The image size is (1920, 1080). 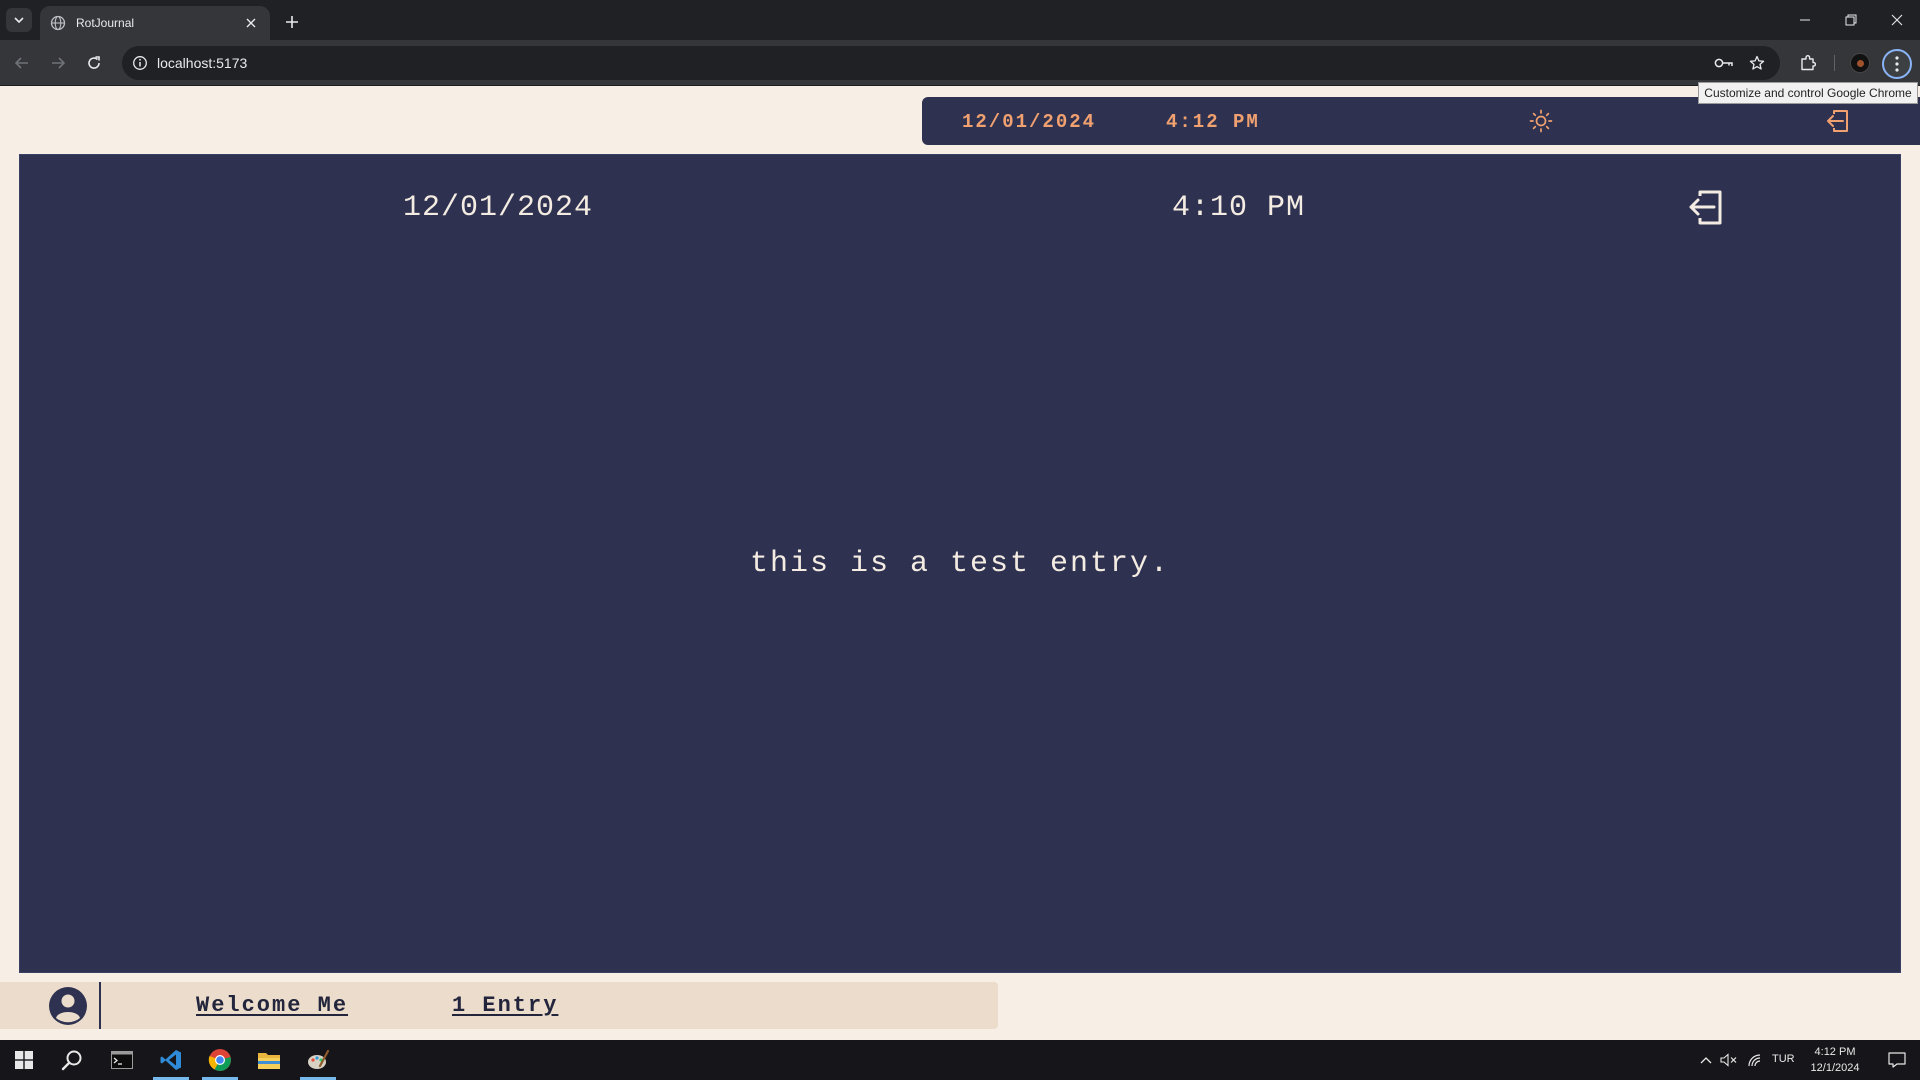 What do you see at coordinates (202, 63) in the screenshot?
I see `url-text: localhost:5173` at bounding box center [202, 63].